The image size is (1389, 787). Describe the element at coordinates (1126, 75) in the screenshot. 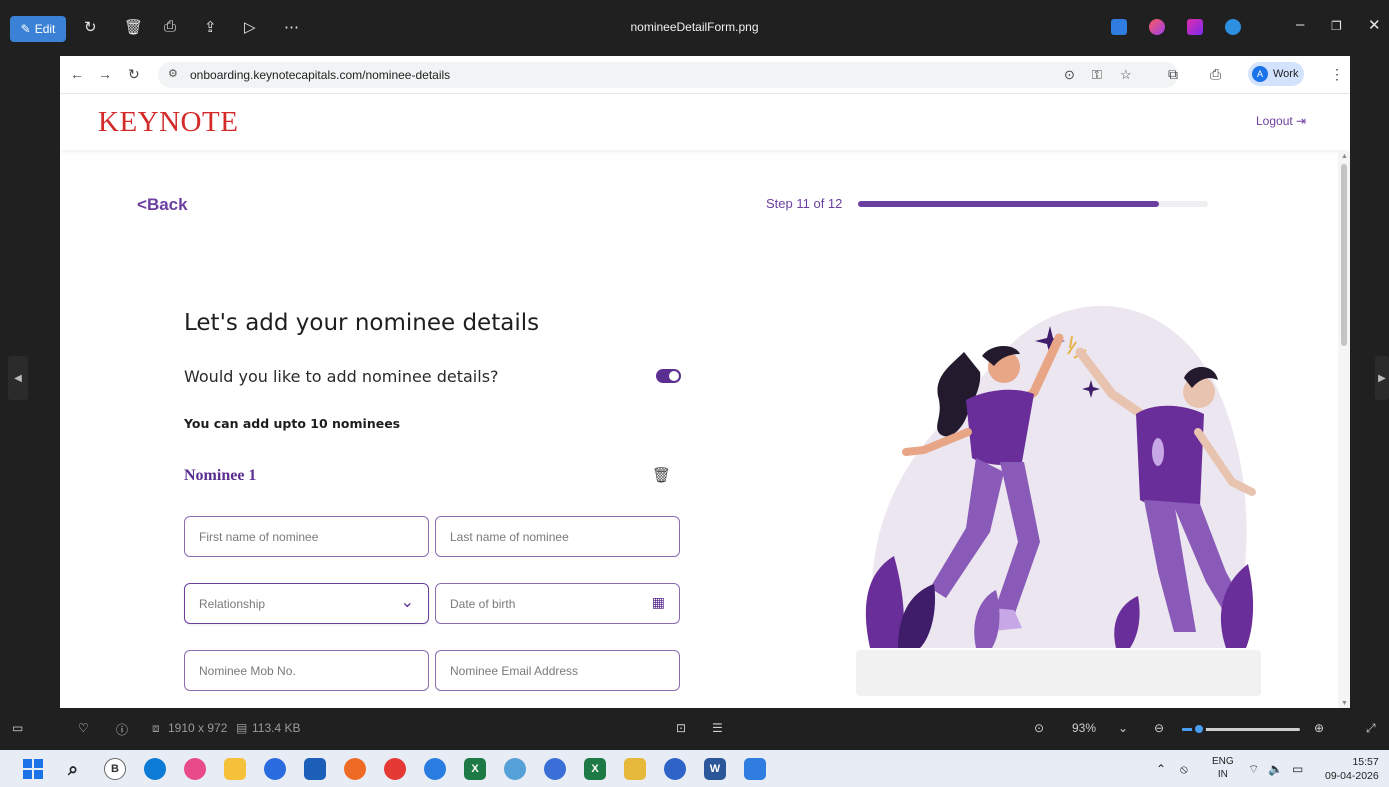

I see `bookmark-star-icon: ☆` at that location.